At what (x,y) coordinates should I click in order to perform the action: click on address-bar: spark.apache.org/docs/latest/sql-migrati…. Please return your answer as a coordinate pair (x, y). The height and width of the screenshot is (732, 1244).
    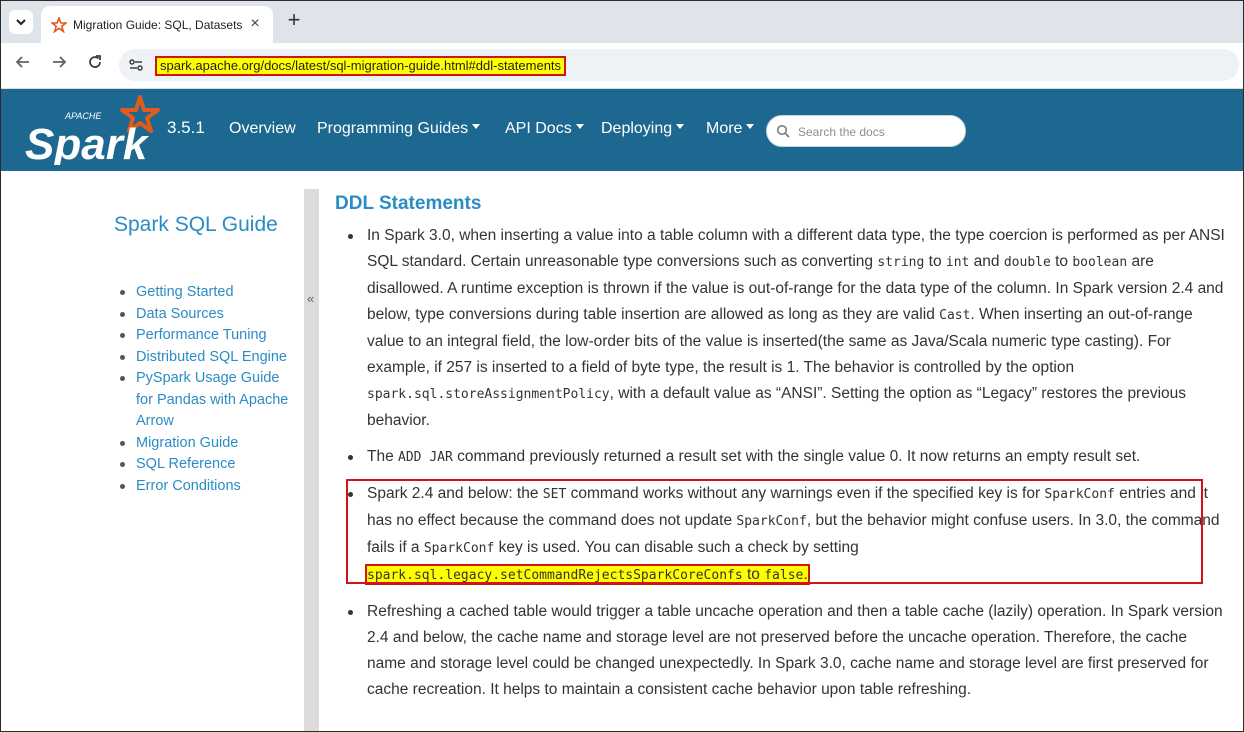
    Looking at the image, I should click on (679, 65).